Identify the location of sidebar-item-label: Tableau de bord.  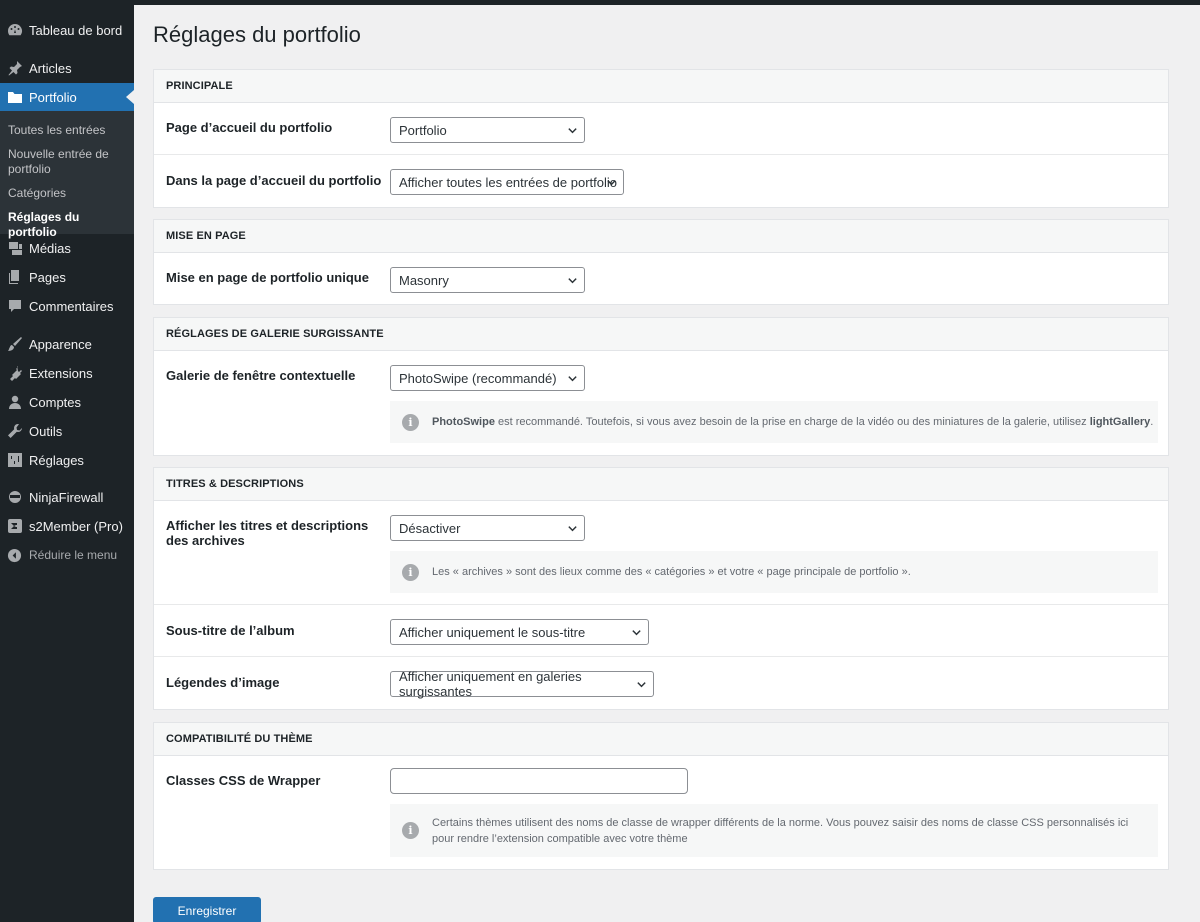
(76, 30).